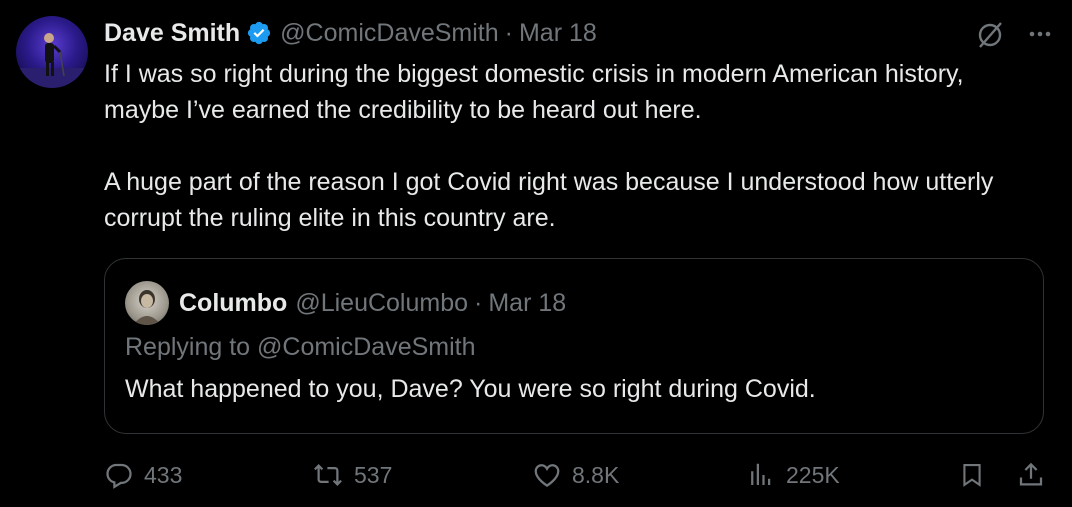 The height and width of the screenshot is (507, 1072). I want to click on quoted-tweet-date: Mar 18, so click(527, 303).